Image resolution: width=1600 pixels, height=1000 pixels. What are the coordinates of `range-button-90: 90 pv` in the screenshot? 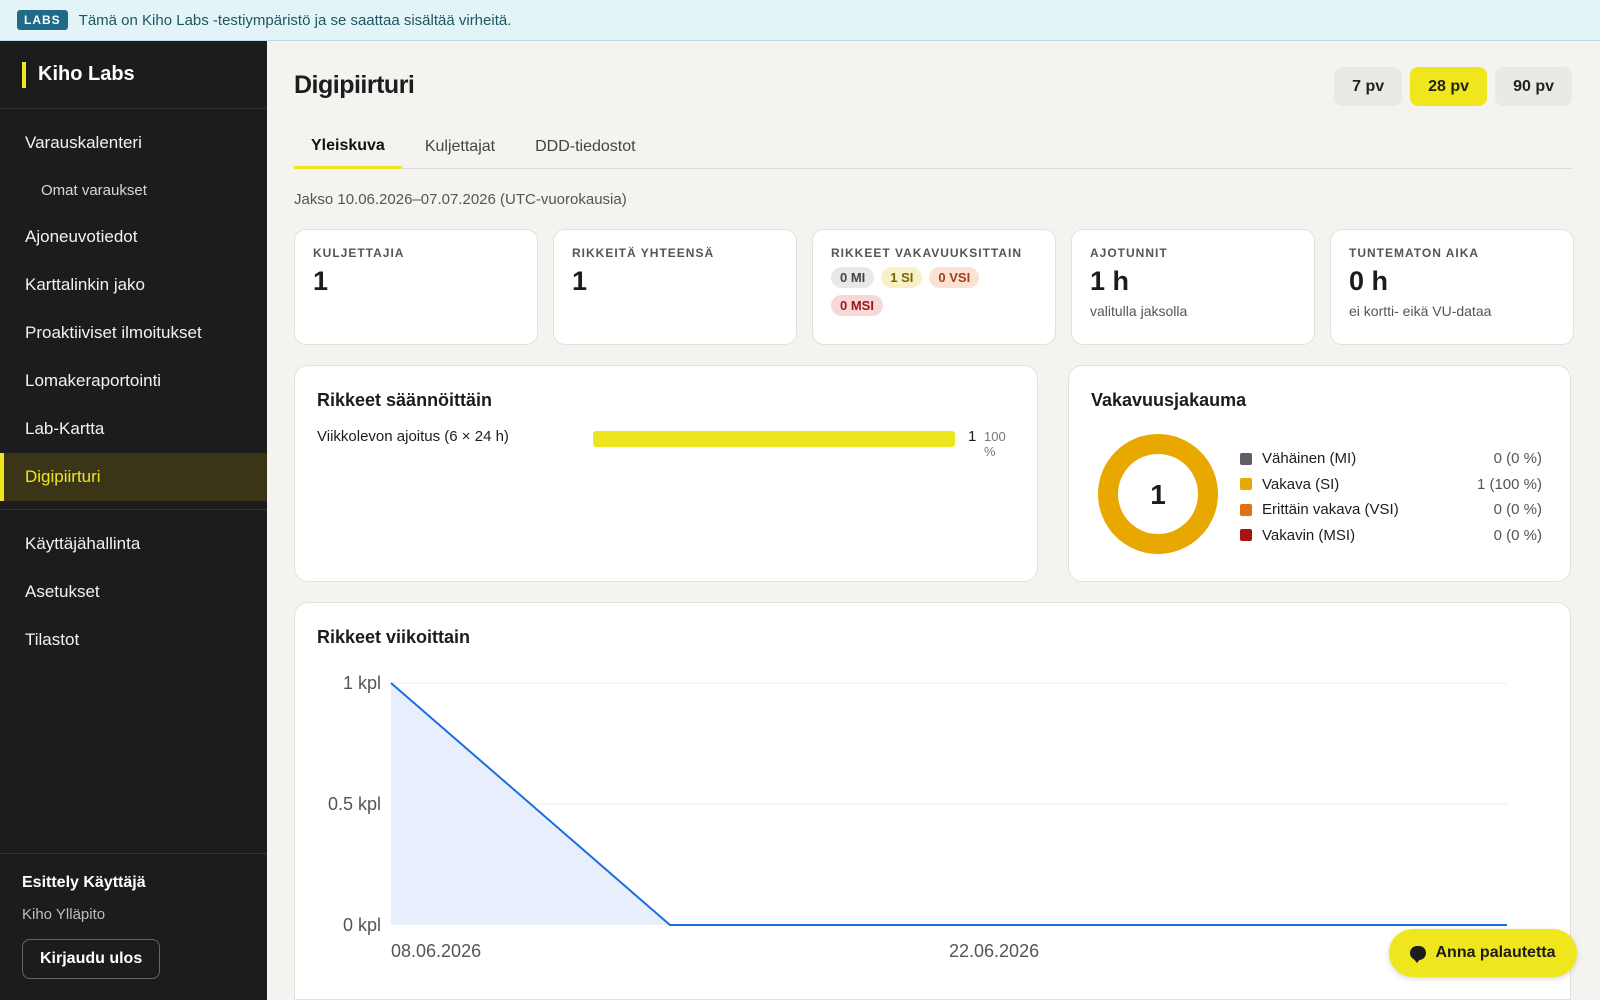 It's located at (1533, 86).